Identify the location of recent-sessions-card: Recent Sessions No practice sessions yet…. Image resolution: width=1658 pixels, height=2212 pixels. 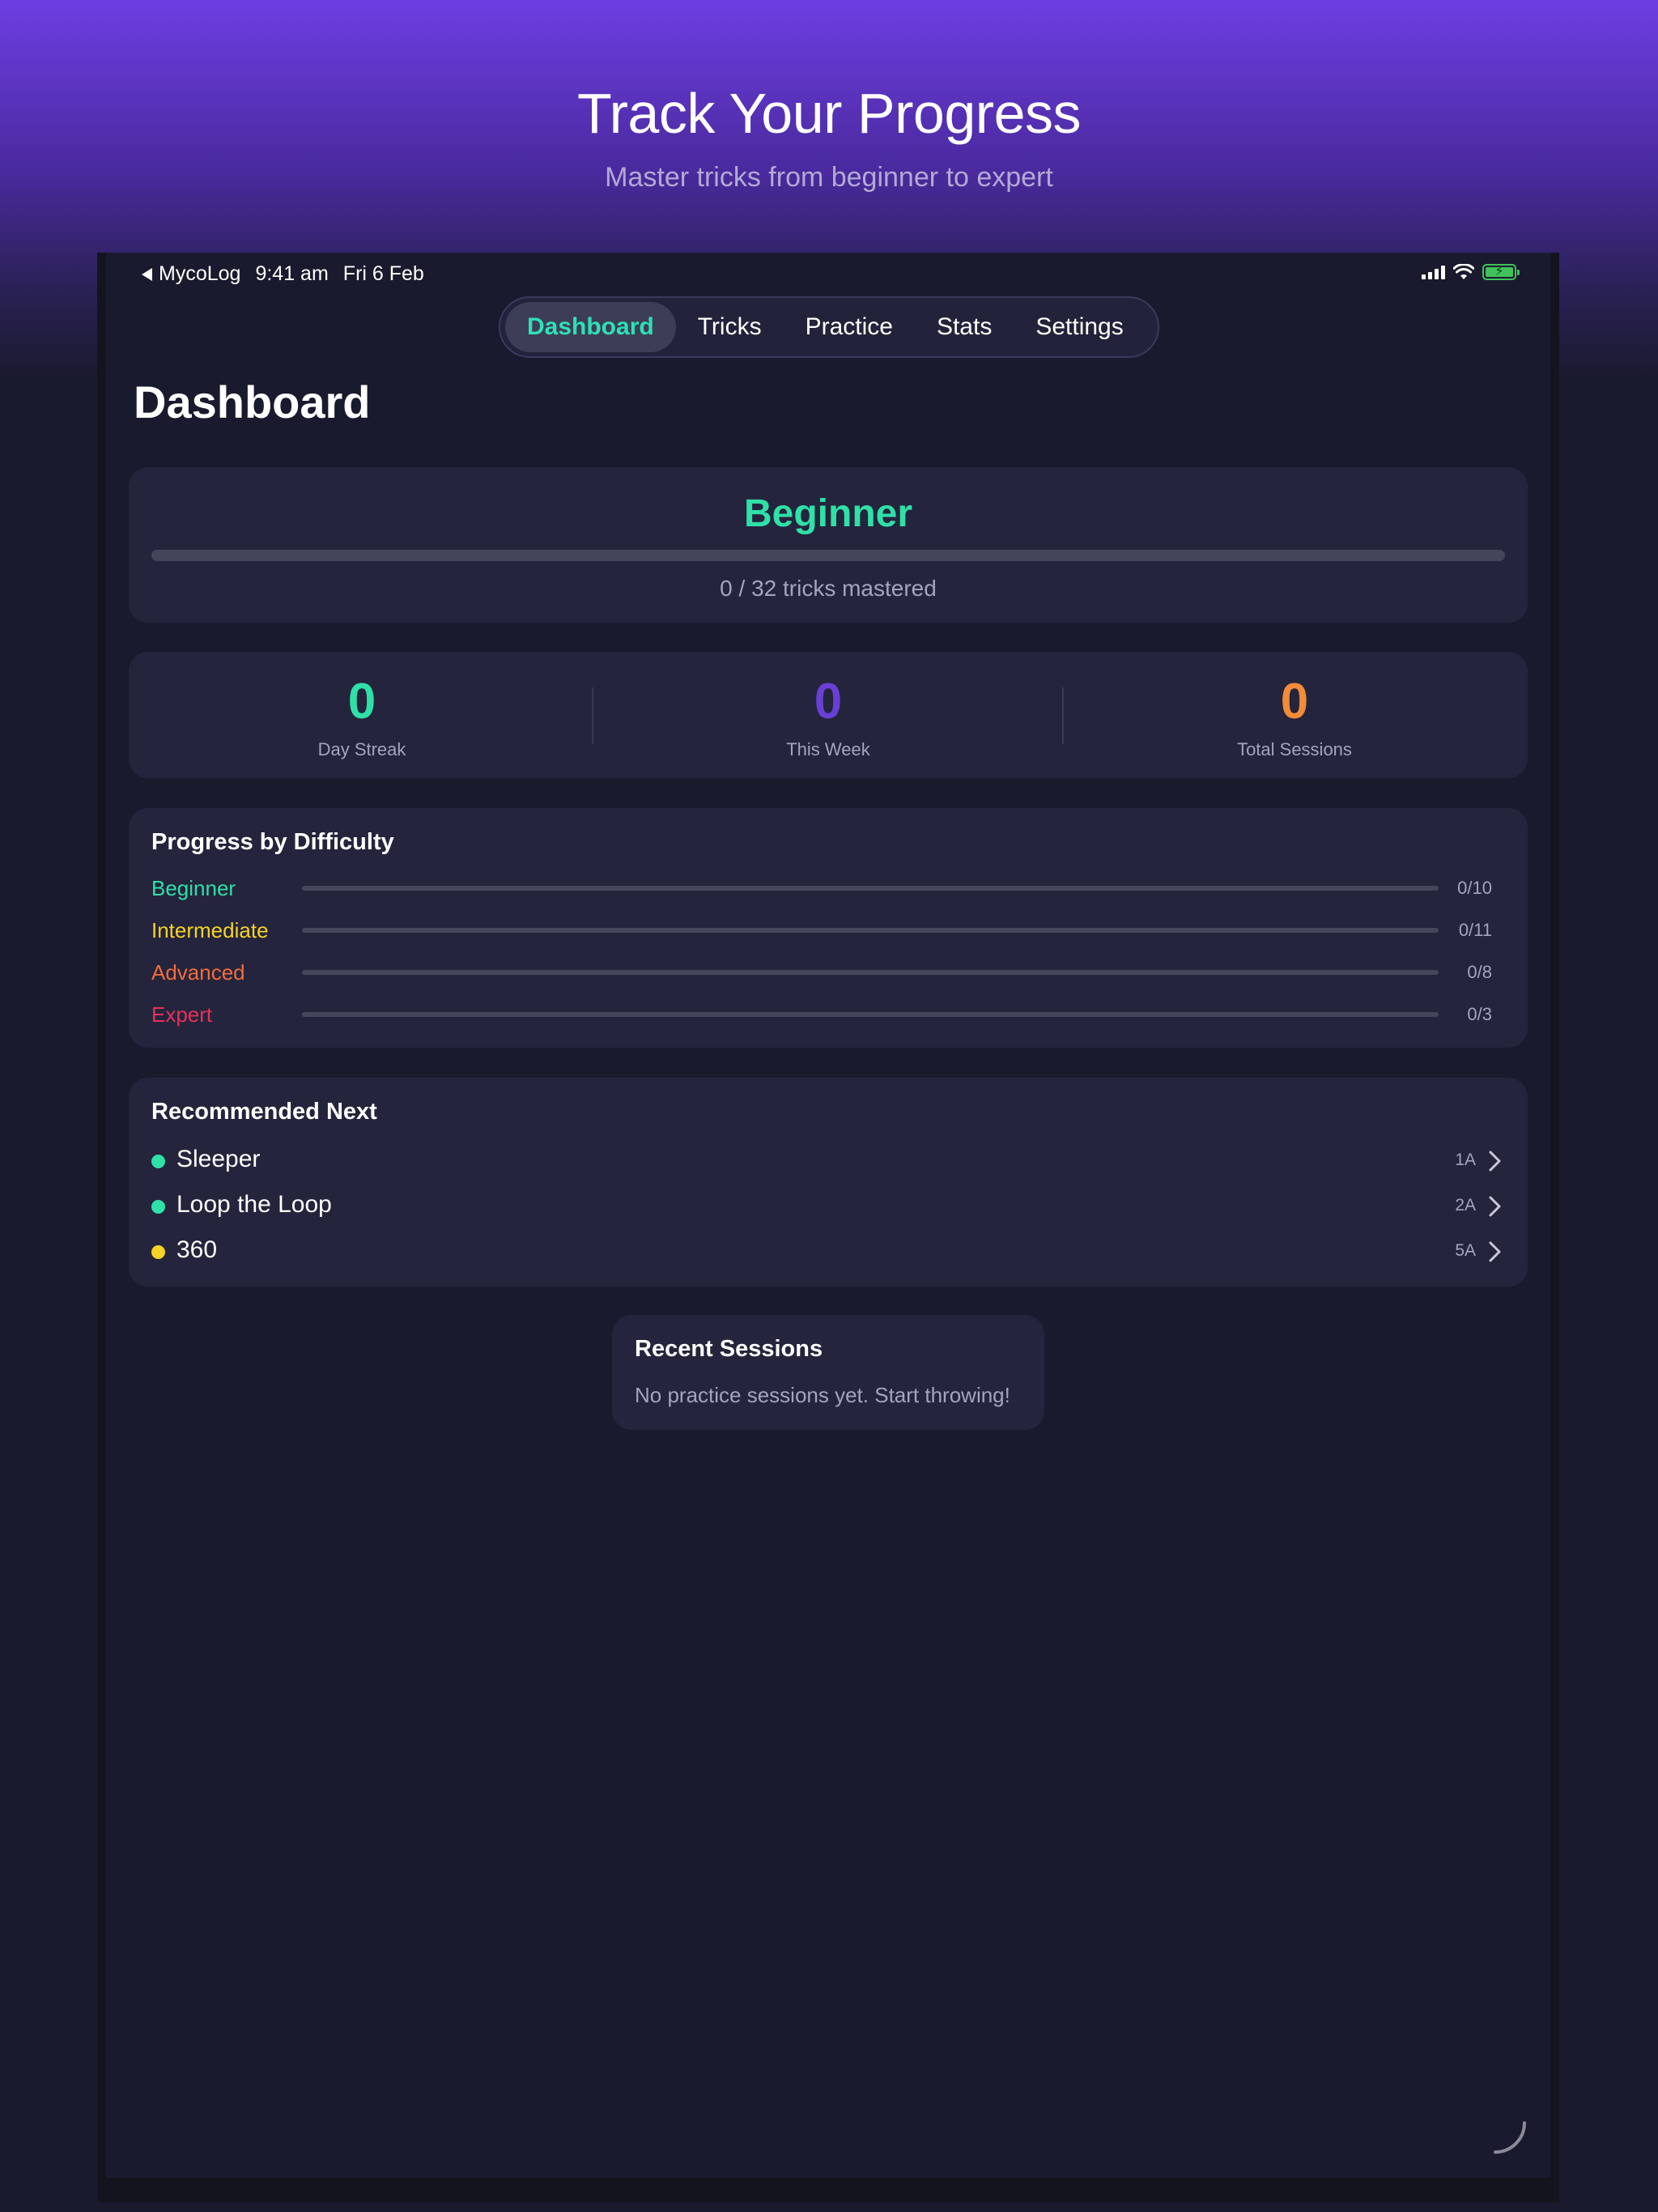
(828, 1372).